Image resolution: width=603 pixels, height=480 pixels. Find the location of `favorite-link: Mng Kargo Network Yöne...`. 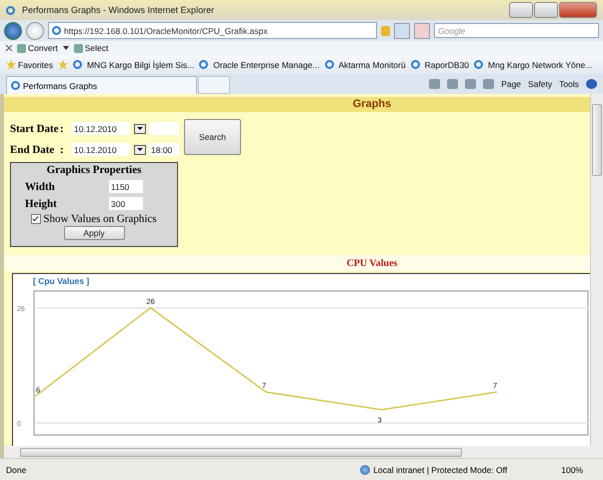

favorite-link: Mng Kargo Network Yöne... is located at coordinates (533, 65).